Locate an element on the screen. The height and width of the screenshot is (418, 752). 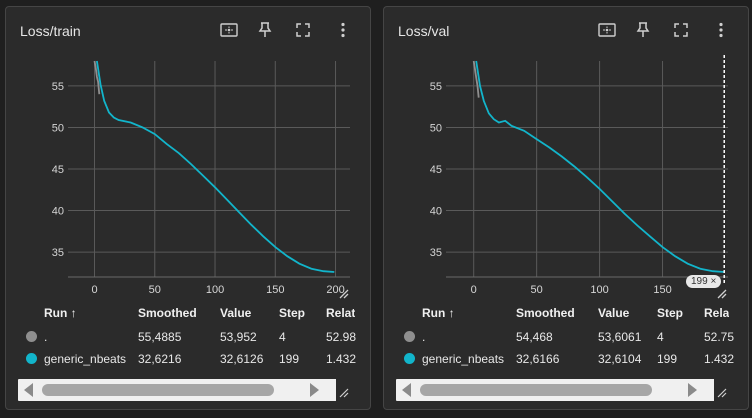
relative-time: 52.98 is located at coordinates (341, 337).